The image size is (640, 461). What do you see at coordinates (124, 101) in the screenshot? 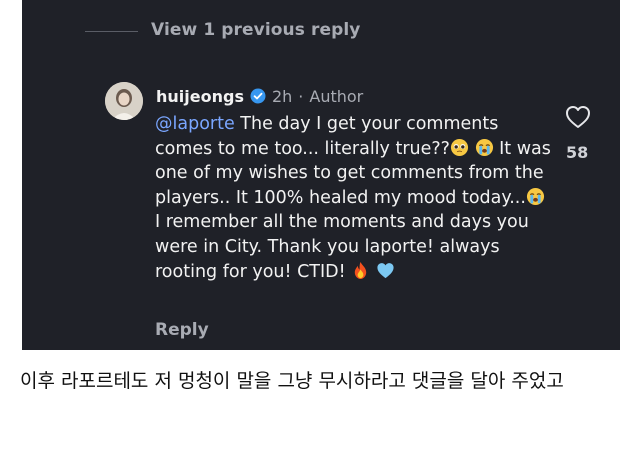
I see `avatar` at bounding box center [124, 101].